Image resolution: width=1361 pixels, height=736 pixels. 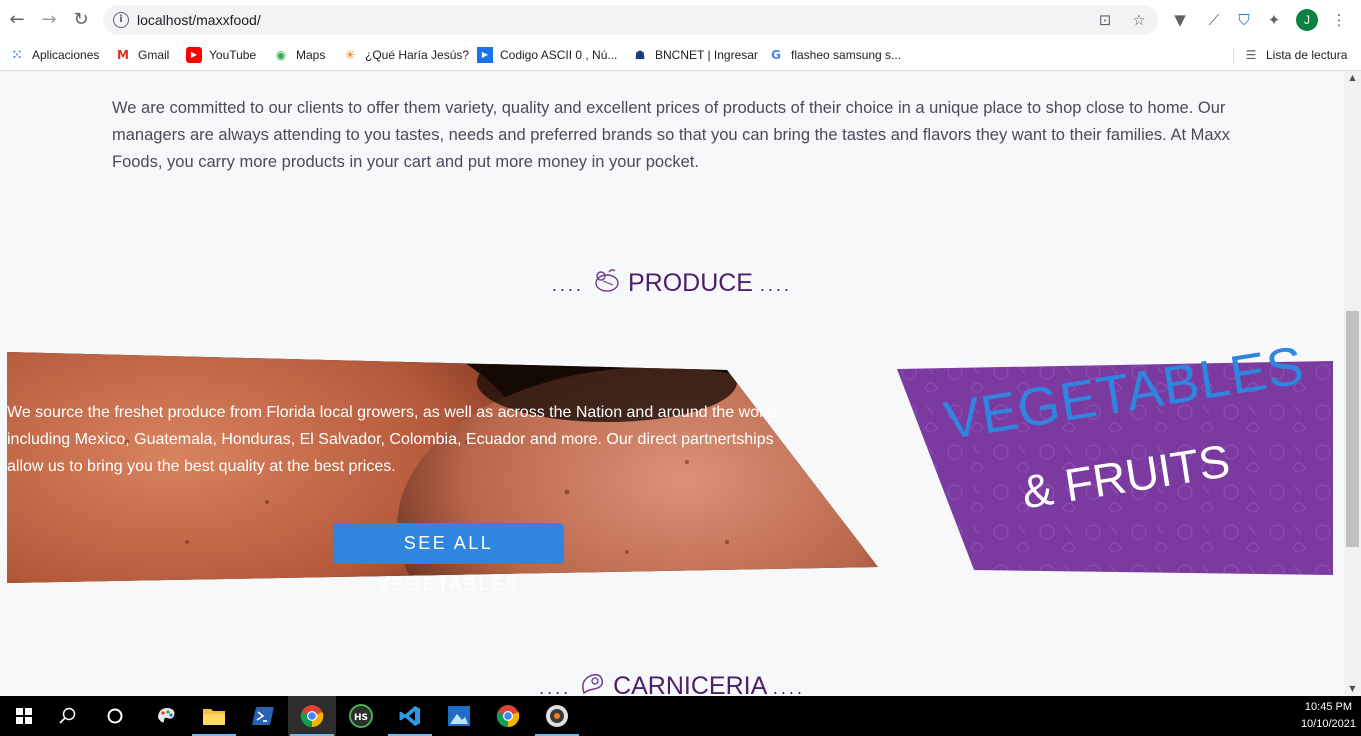 What do you see at coordinates (606, 284) in the screenshot?
I see `vegetables-icon` at bounding box center [606, 284].